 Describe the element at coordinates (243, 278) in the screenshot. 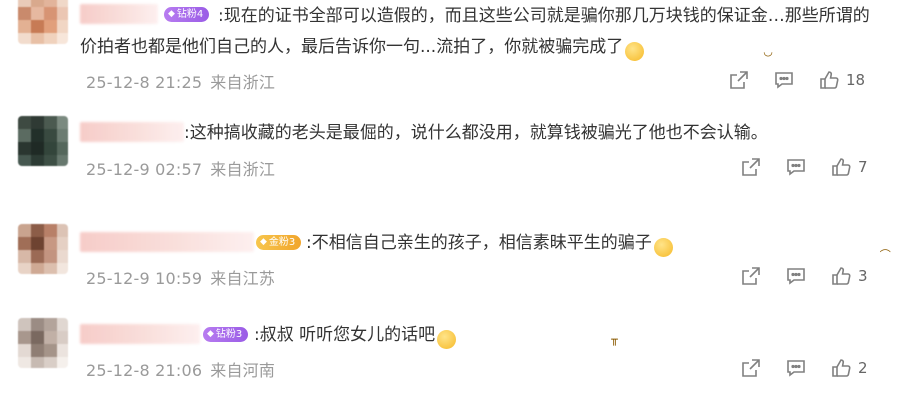

I see `comment-location: 来自江苏` at that location.